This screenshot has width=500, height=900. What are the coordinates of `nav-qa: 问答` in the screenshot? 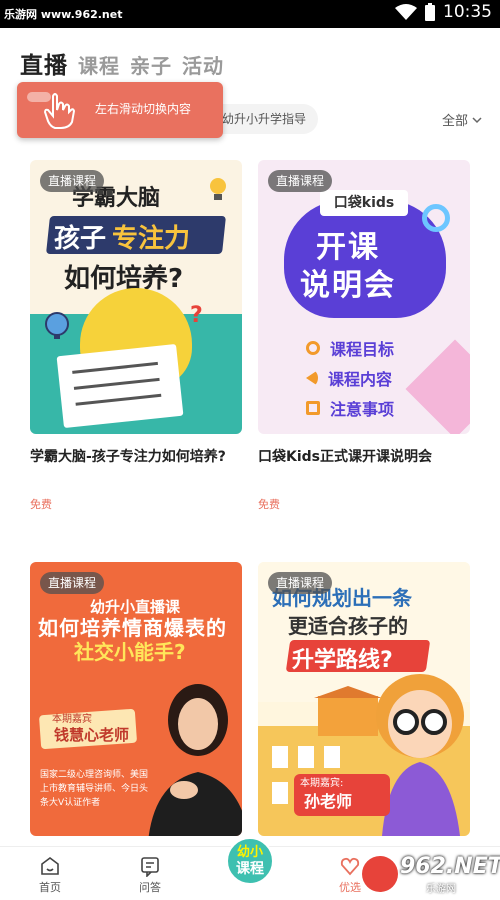 It's located at (150, 875).